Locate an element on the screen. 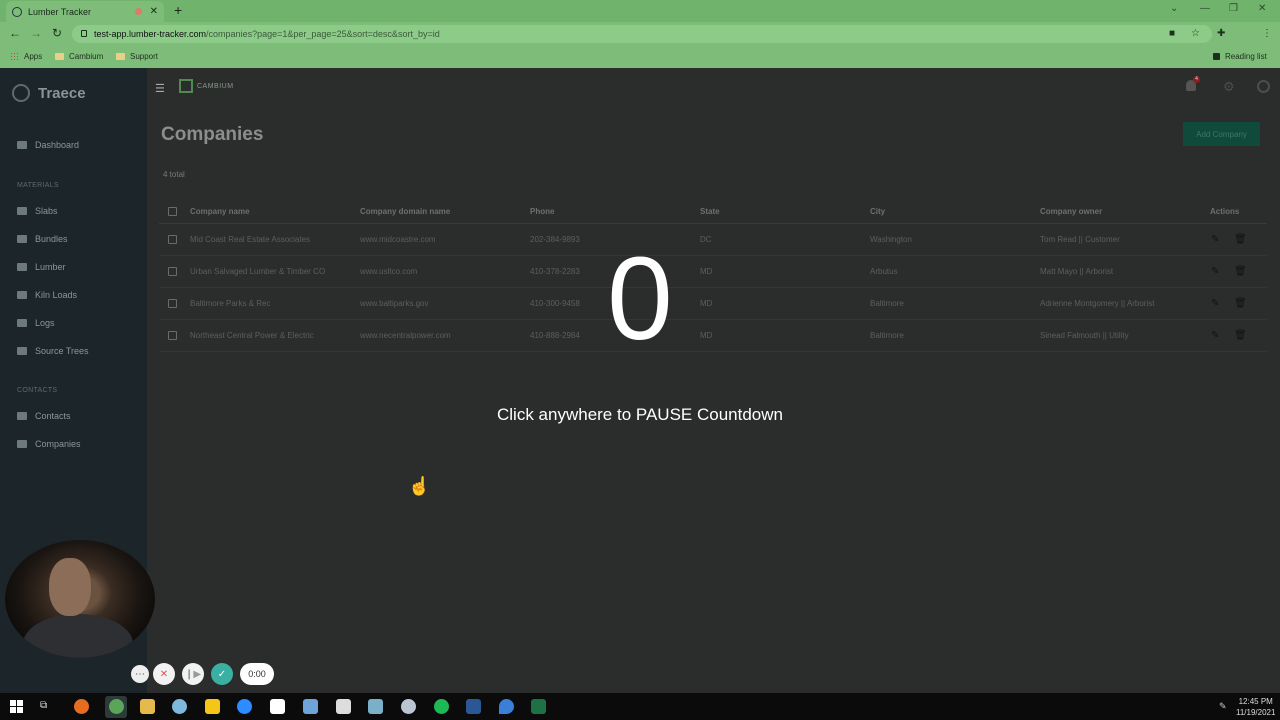  zoom-icon is located at coordinates (244, 706).